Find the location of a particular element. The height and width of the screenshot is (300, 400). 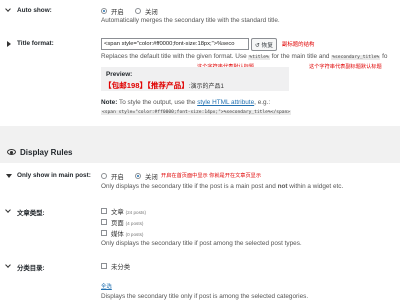

title-format-label: Title format: is located at coordinates (35, 43).